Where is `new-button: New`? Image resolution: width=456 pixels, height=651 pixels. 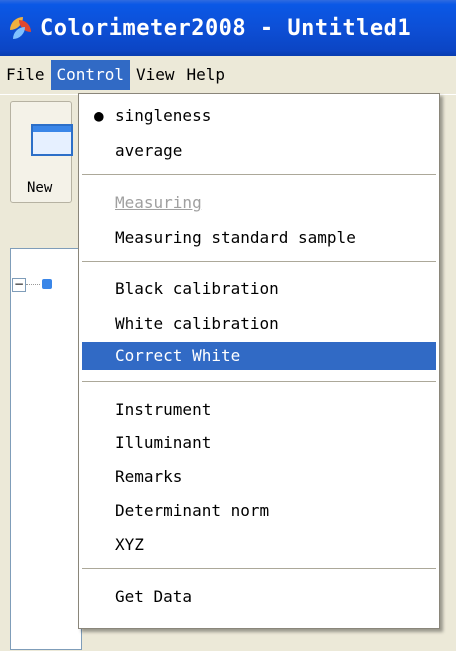
new-button: New is located at coordinates (41, 152).